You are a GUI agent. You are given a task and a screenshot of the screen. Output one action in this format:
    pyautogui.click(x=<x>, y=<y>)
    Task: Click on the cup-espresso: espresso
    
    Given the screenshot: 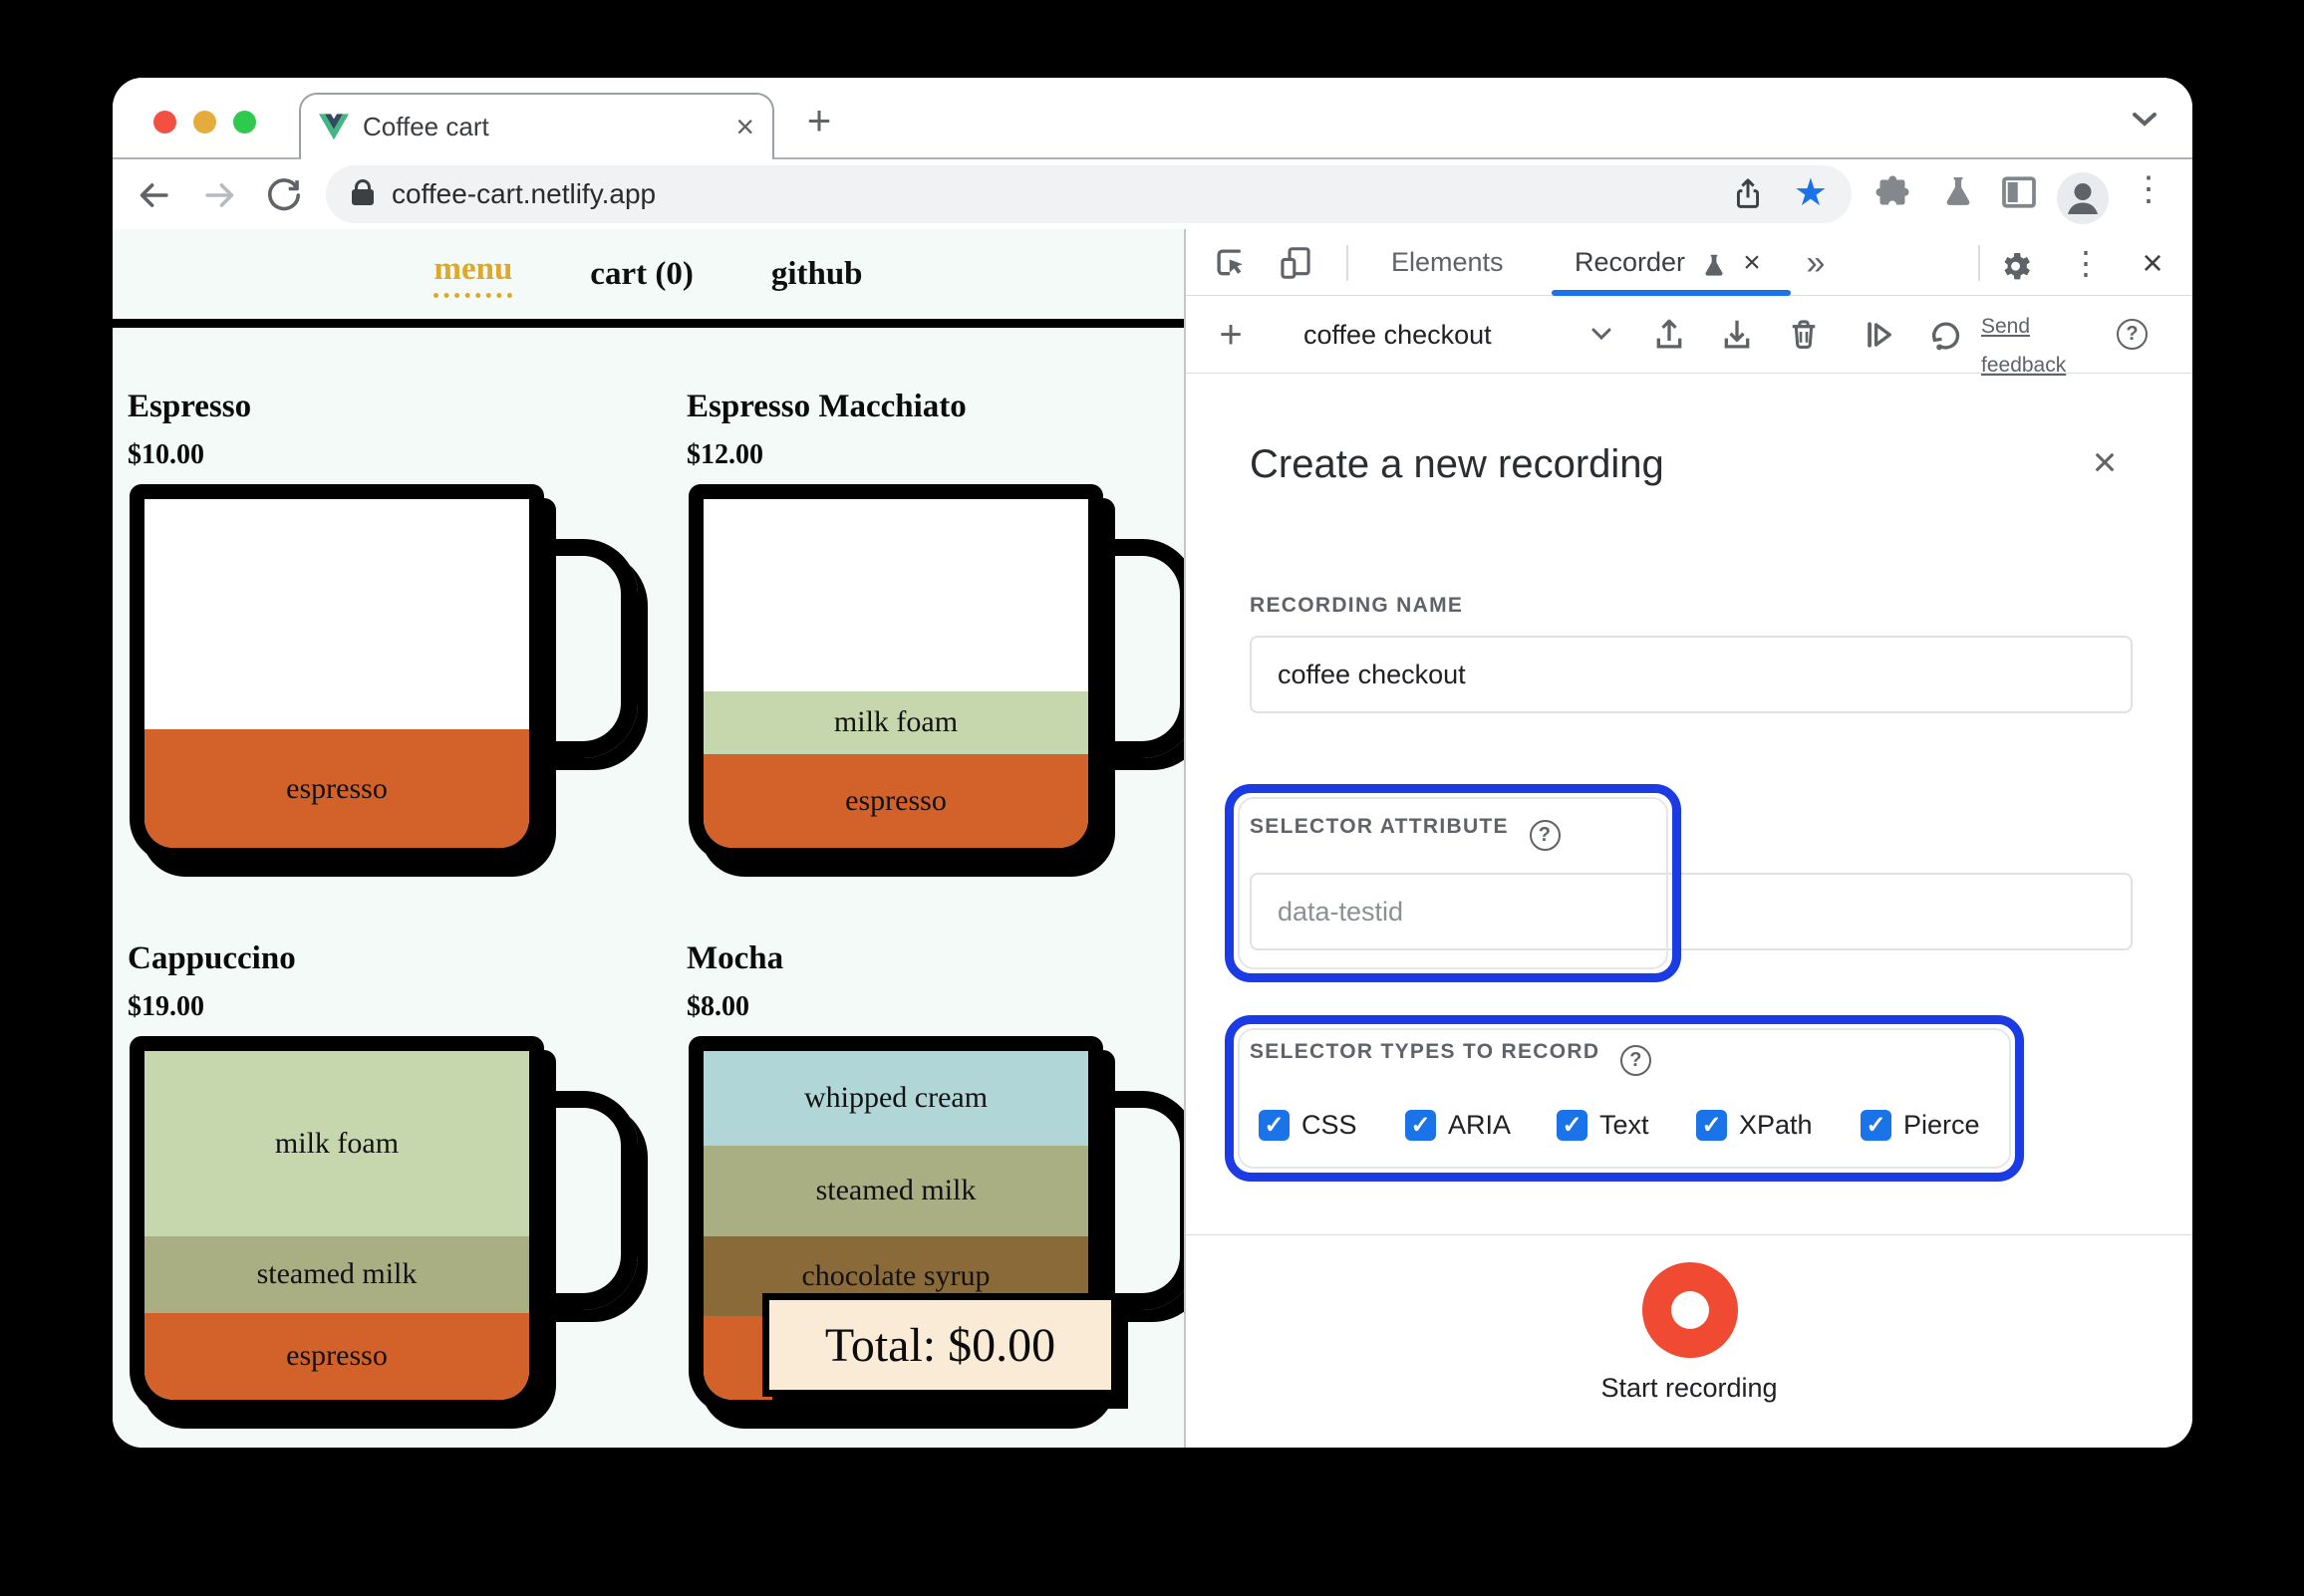 What is the action you would take?
    pyautogui.click(x=384, y=673)
    